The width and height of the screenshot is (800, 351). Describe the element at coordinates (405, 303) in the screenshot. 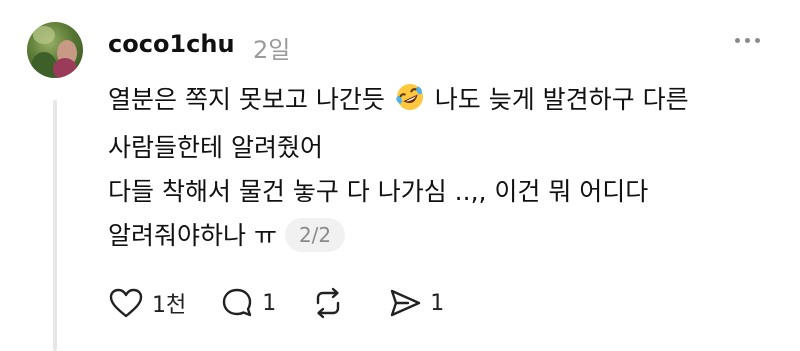

I see `send-icon` at that location.